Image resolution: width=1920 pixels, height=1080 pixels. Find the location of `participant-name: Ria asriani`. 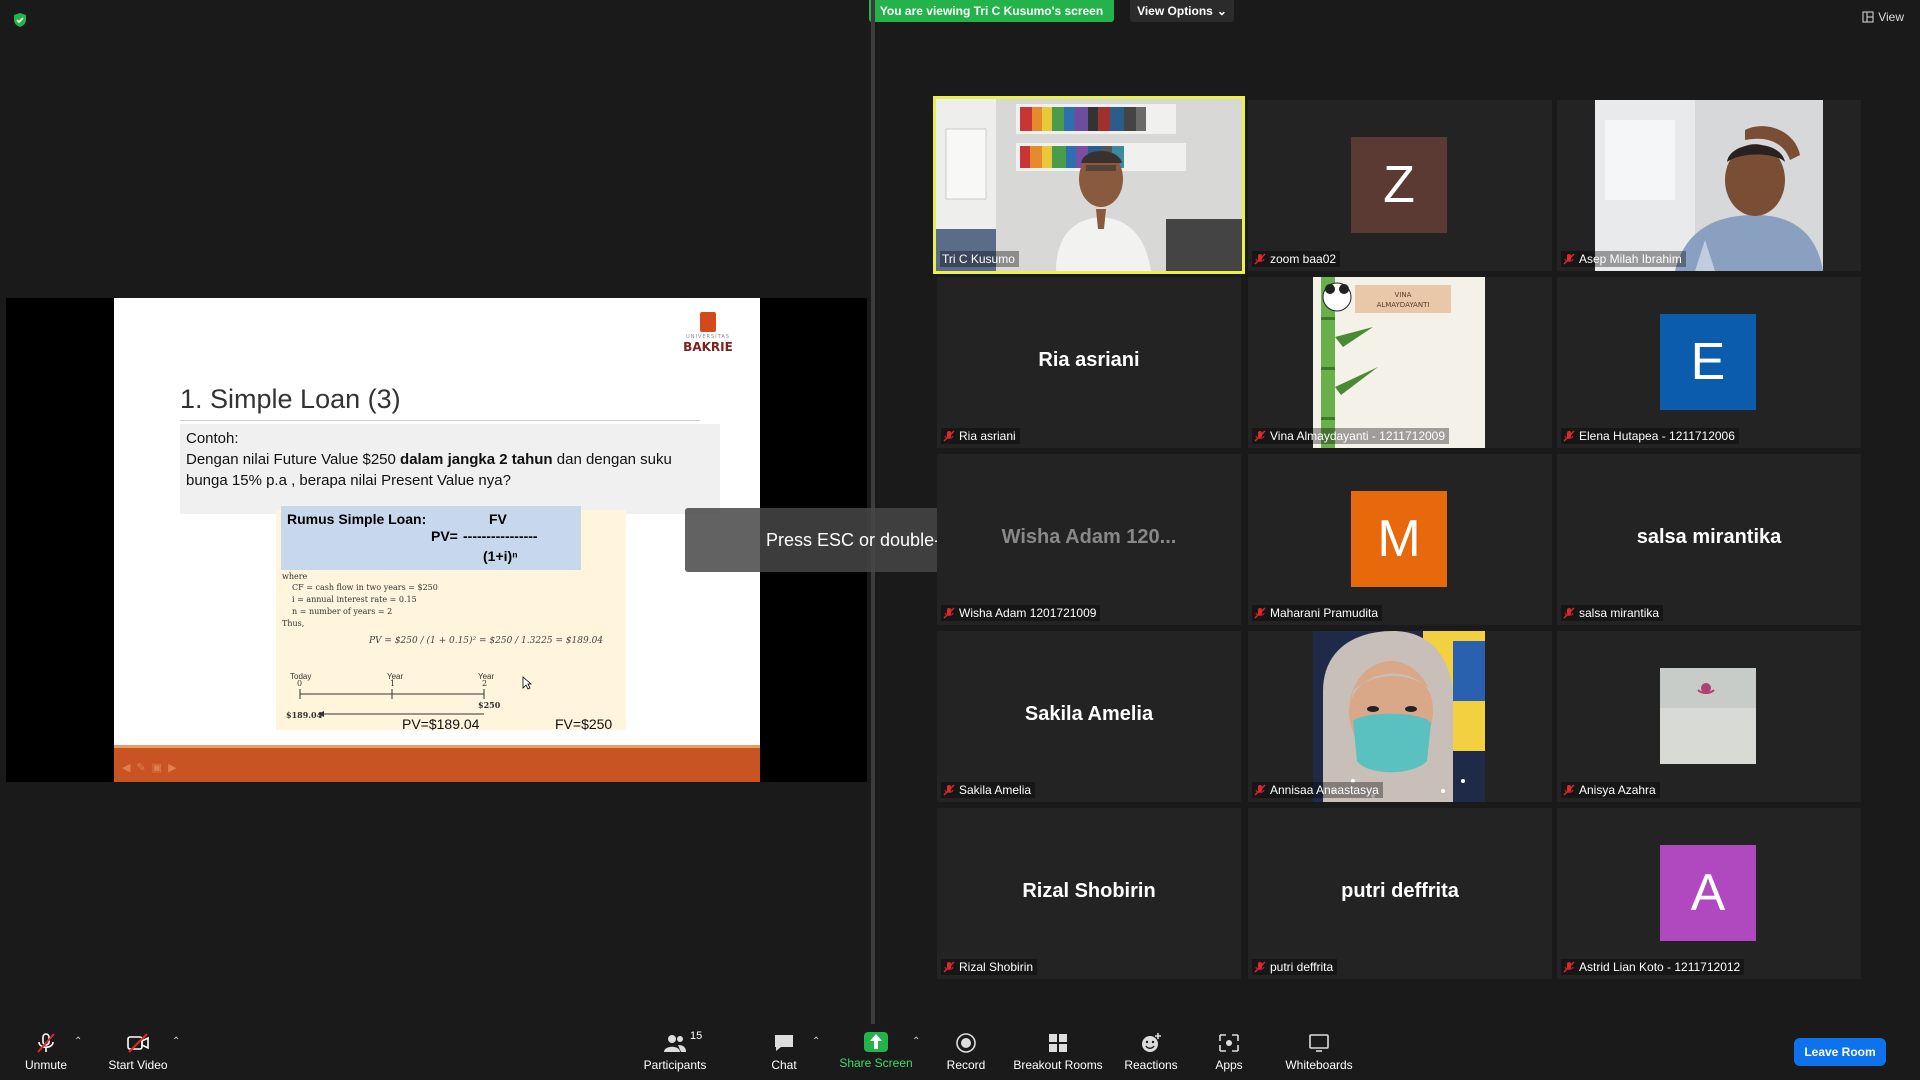

participant-name: Ria asriani is located at coordinates (987, 436).